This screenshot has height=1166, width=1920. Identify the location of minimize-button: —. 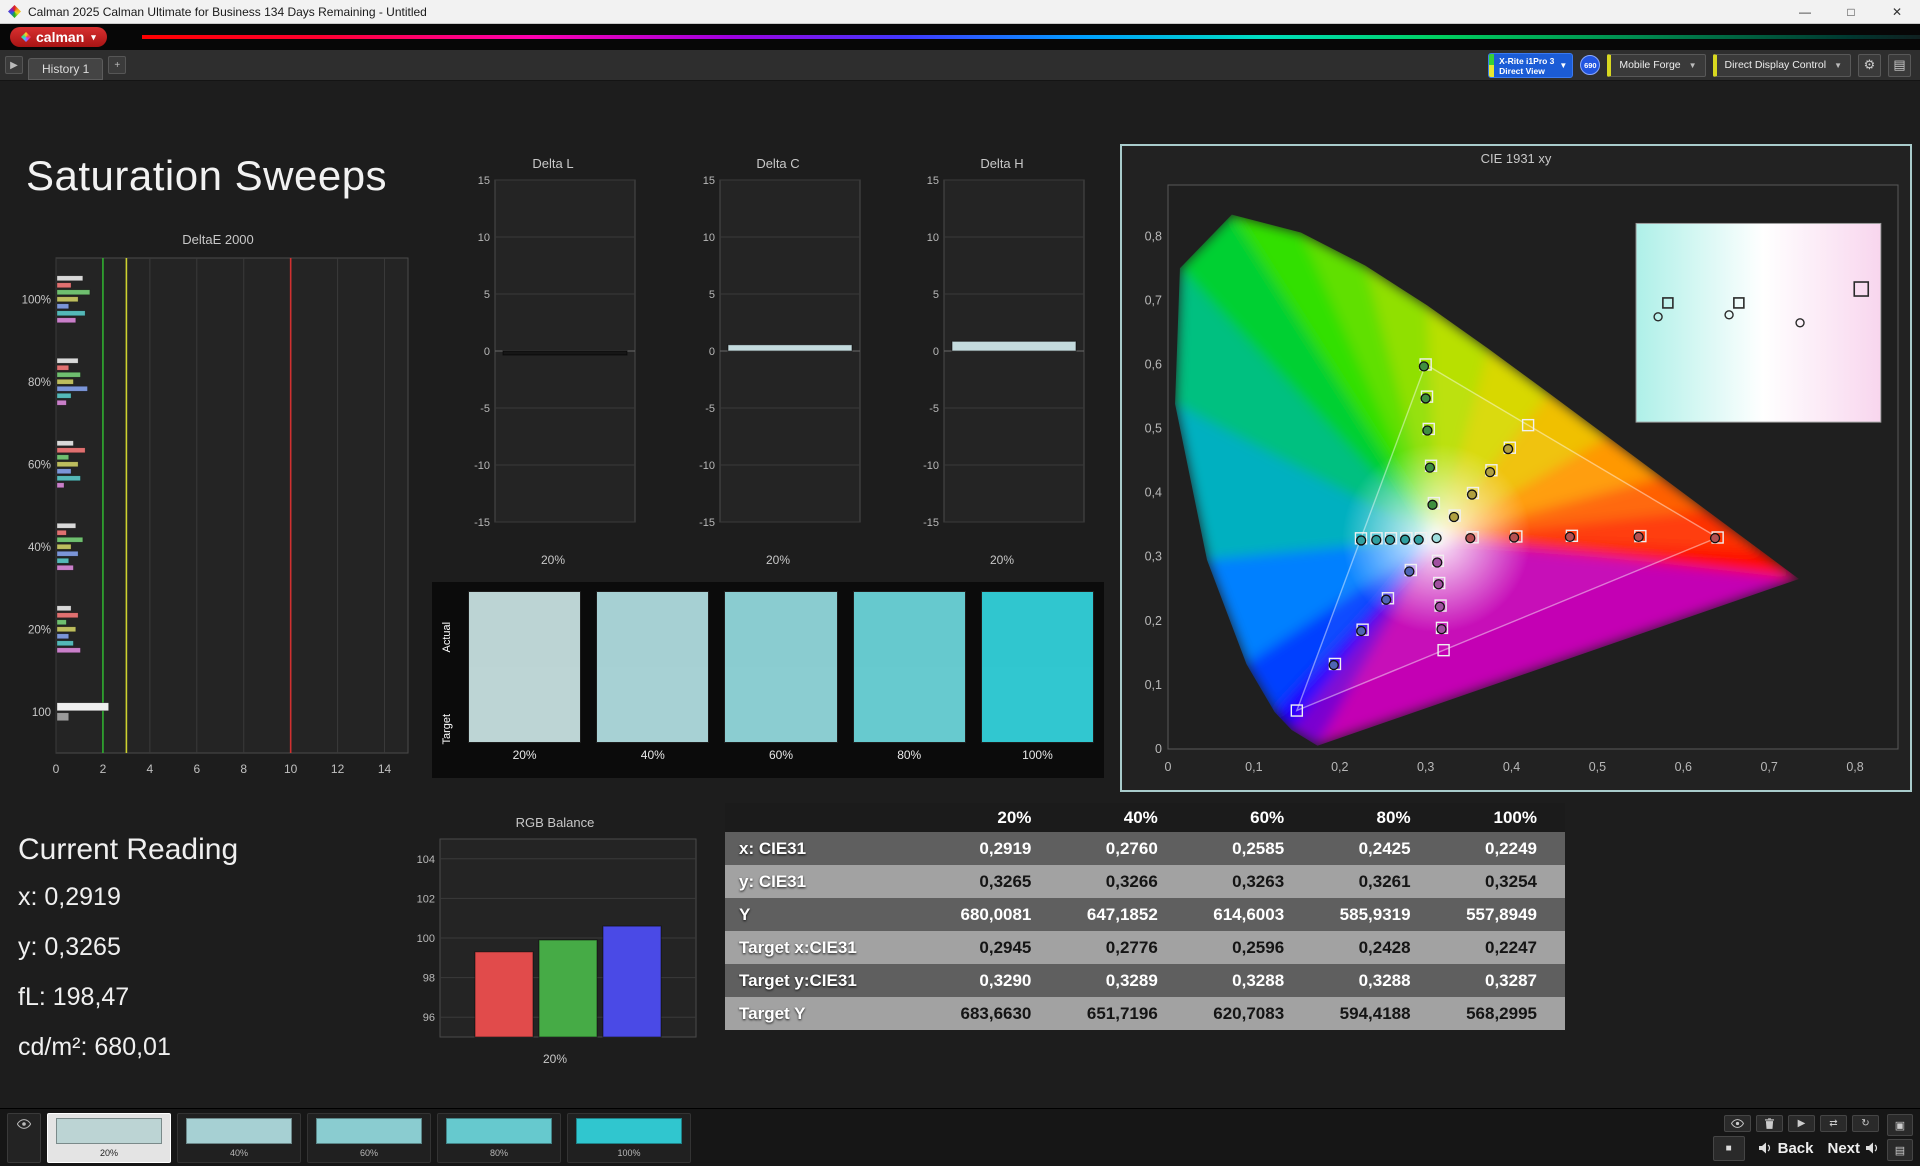
(1805, 11).